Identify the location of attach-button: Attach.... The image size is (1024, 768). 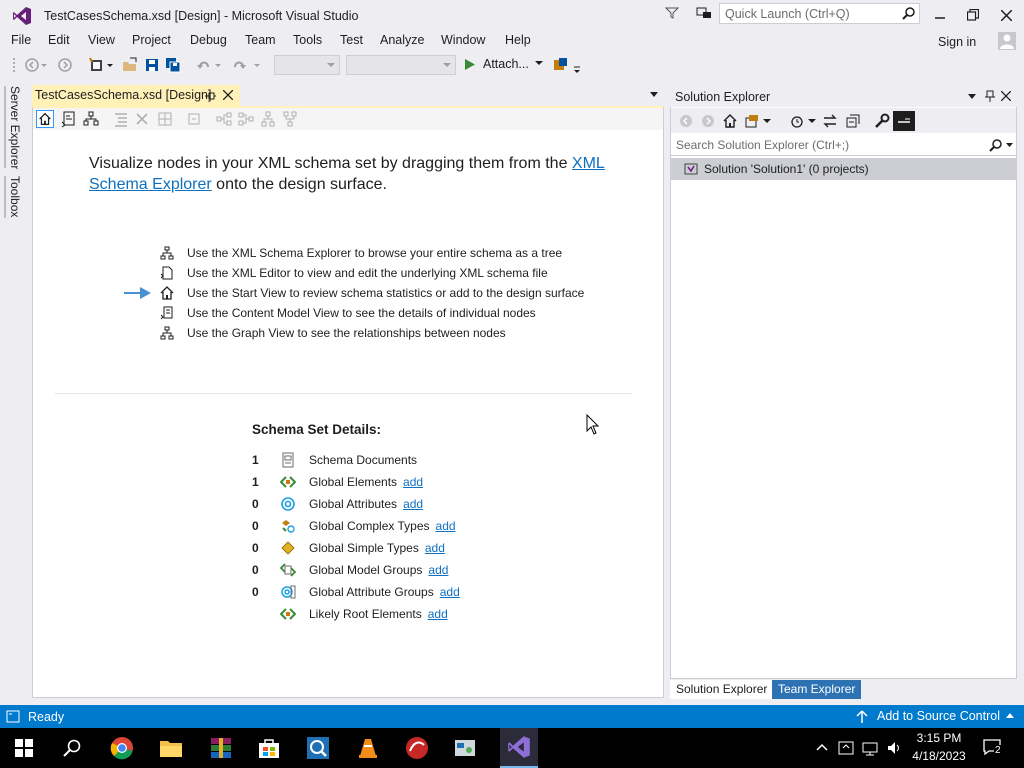
(503, 64).